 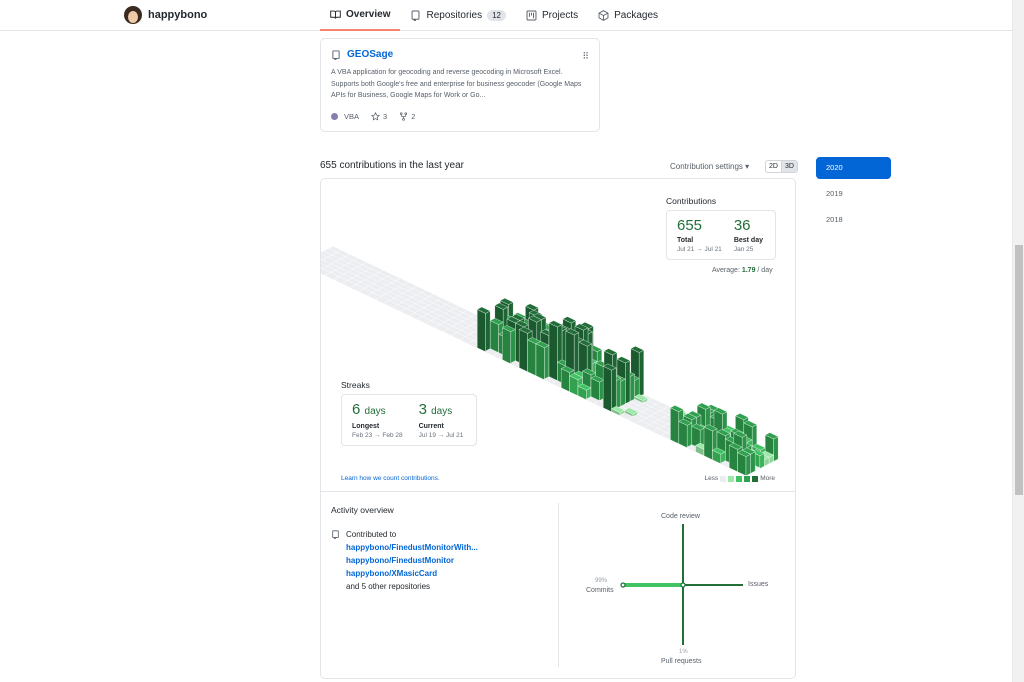 I want to click on graph-view-toggle: 2D 3D, so click(x=781, y=166).